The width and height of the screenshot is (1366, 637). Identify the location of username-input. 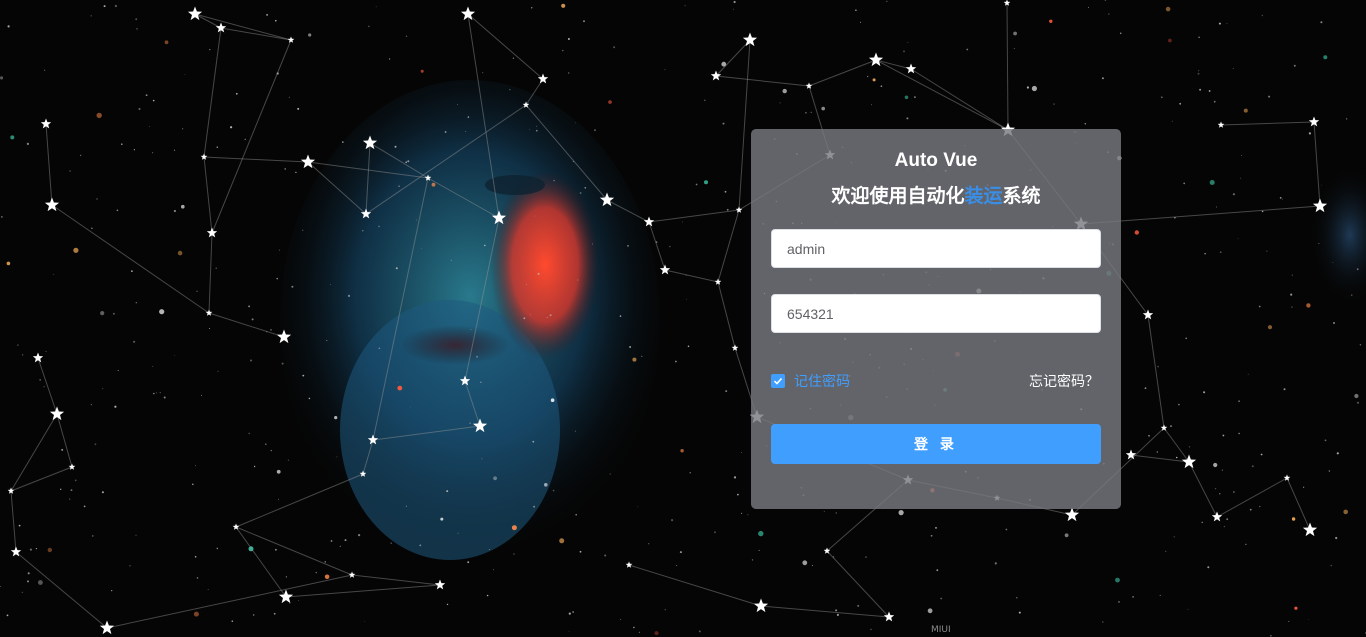
(936, 248).